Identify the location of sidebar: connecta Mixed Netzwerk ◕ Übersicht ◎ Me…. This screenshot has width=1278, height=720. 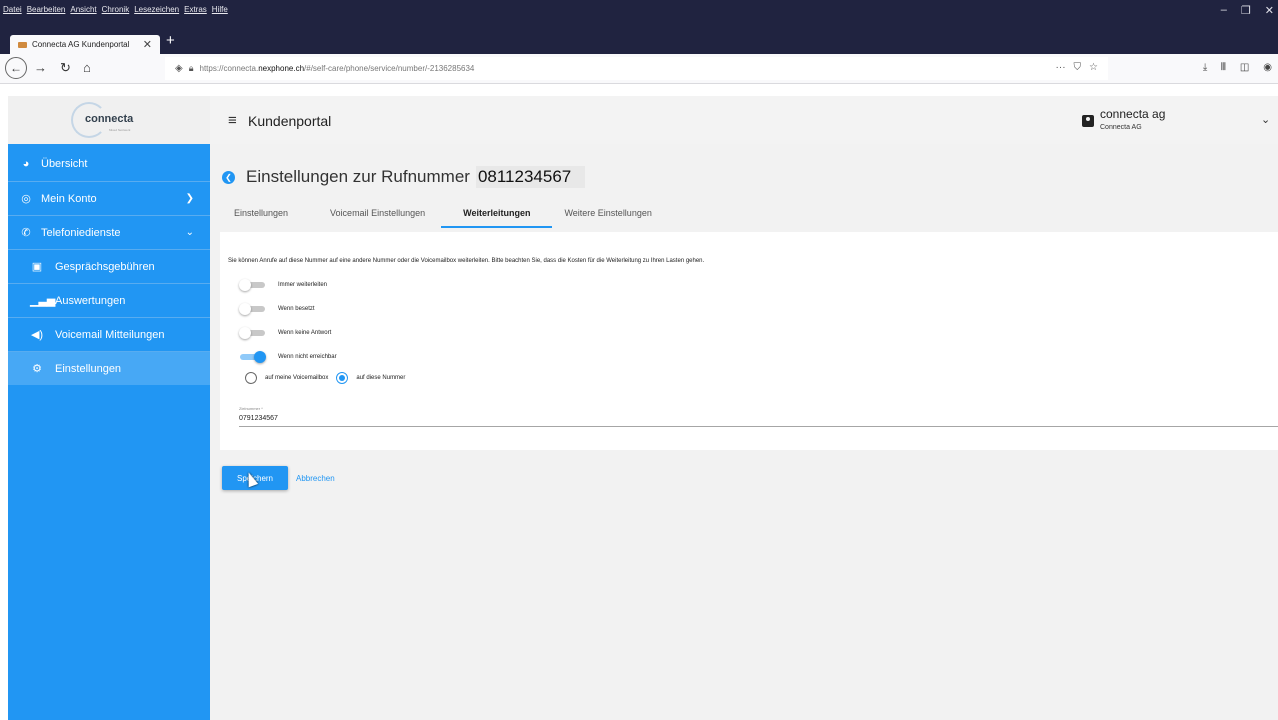
(109, 408).